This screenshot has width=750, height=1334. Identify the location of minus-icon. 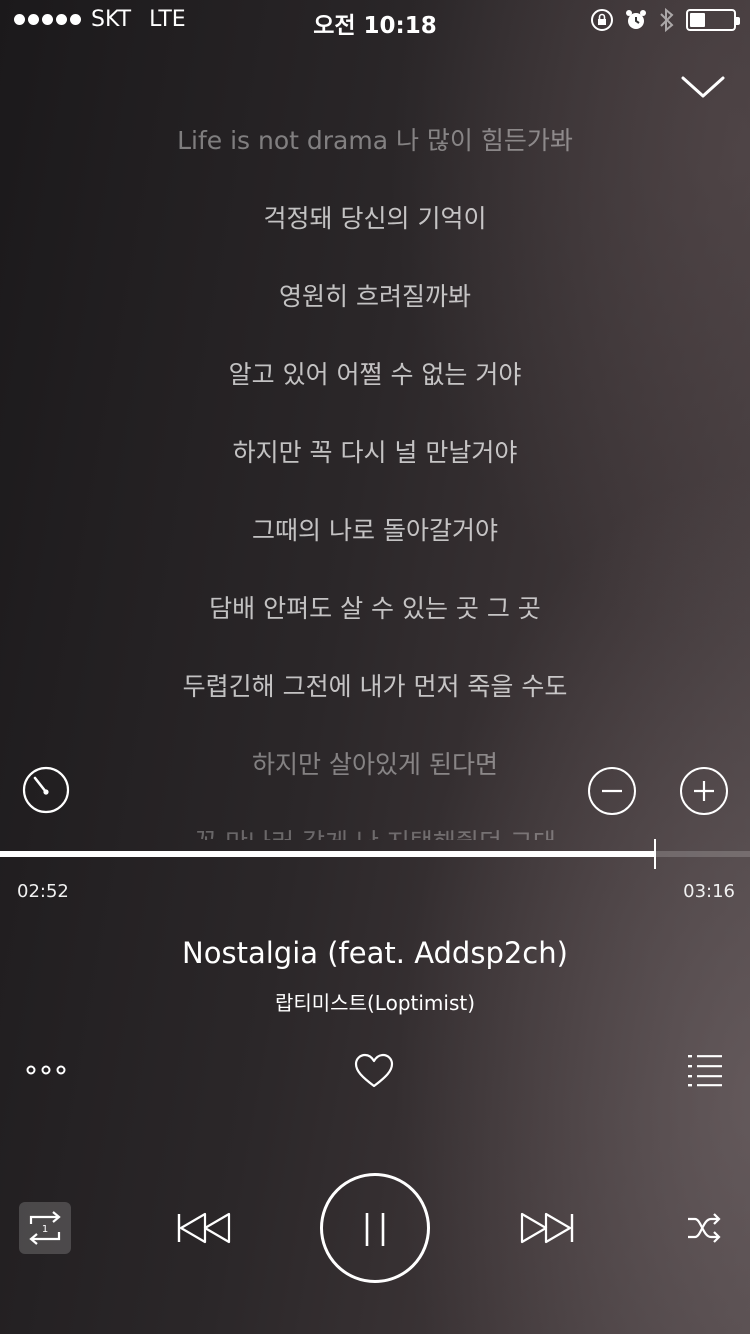
(612, 791).